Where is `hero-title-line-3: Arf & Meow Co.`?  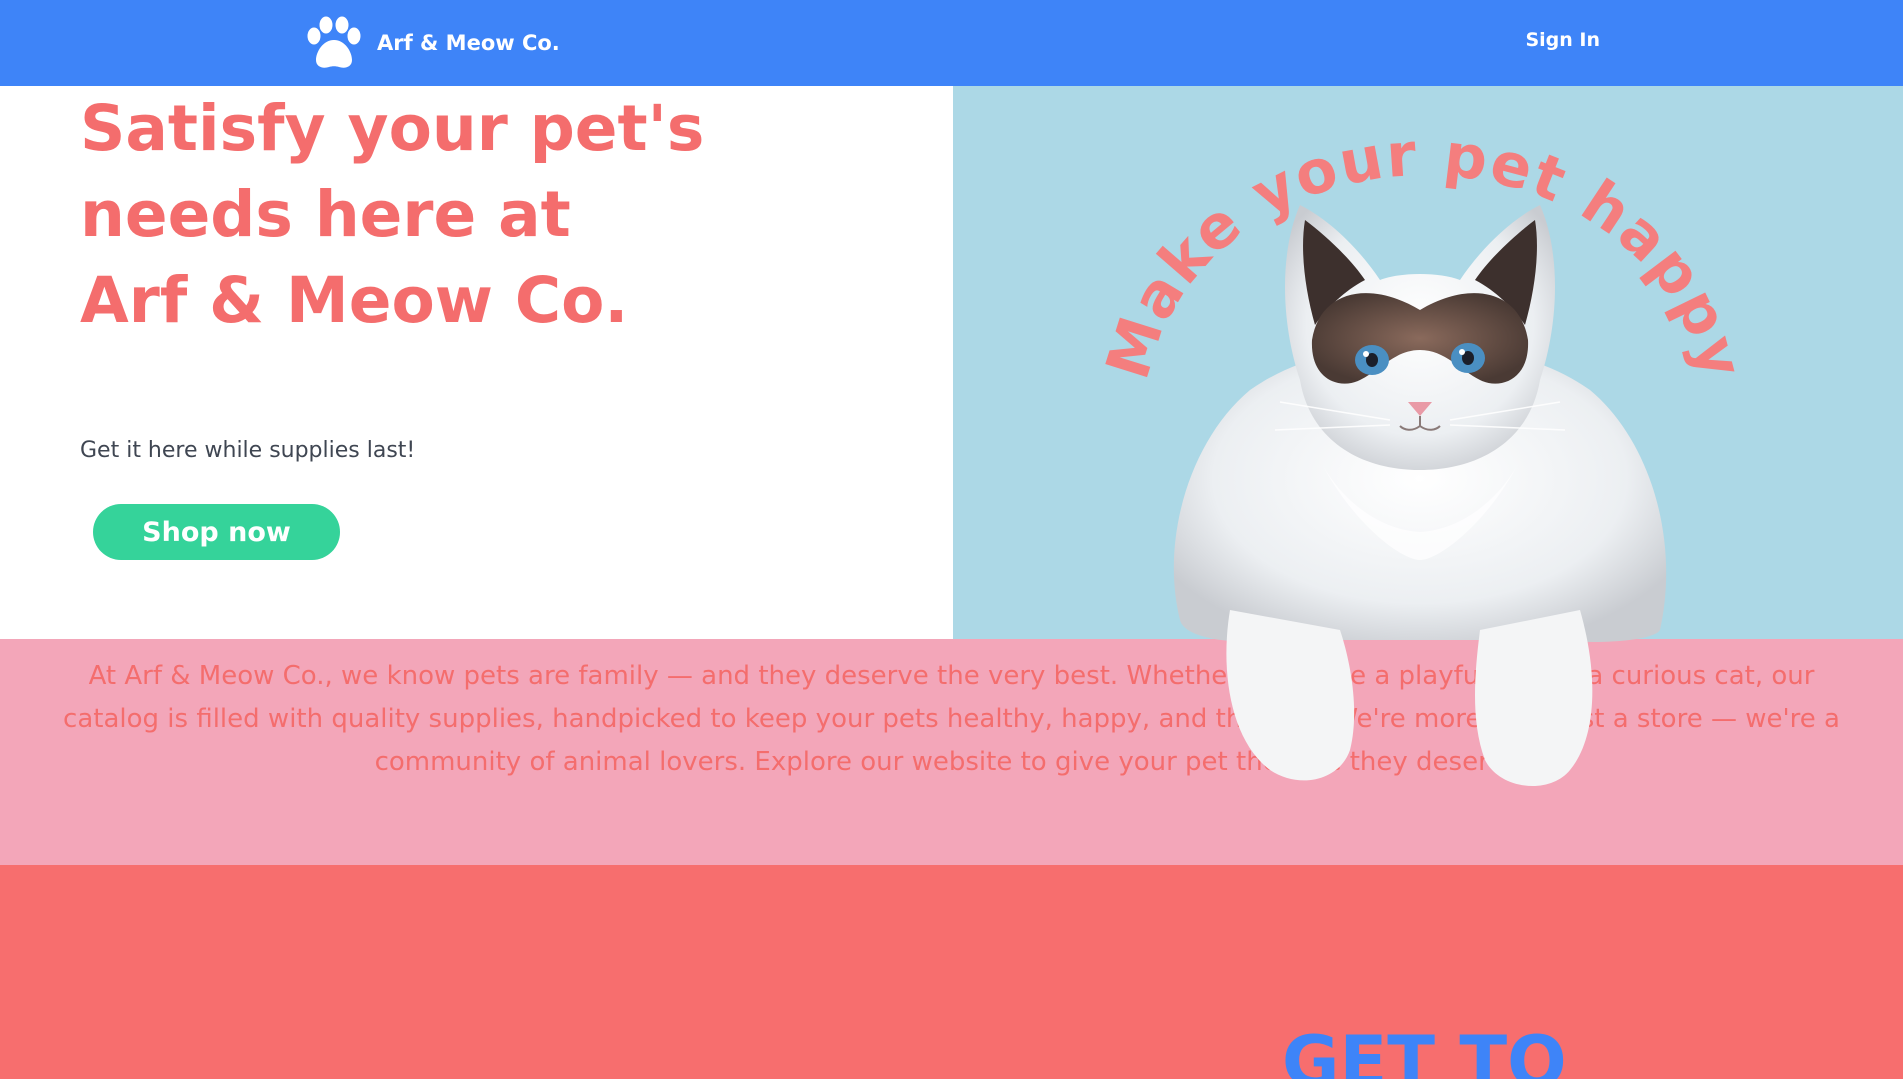 hero-title-line-3: Arf & Meow Co. is located at coordinates (354, 300).